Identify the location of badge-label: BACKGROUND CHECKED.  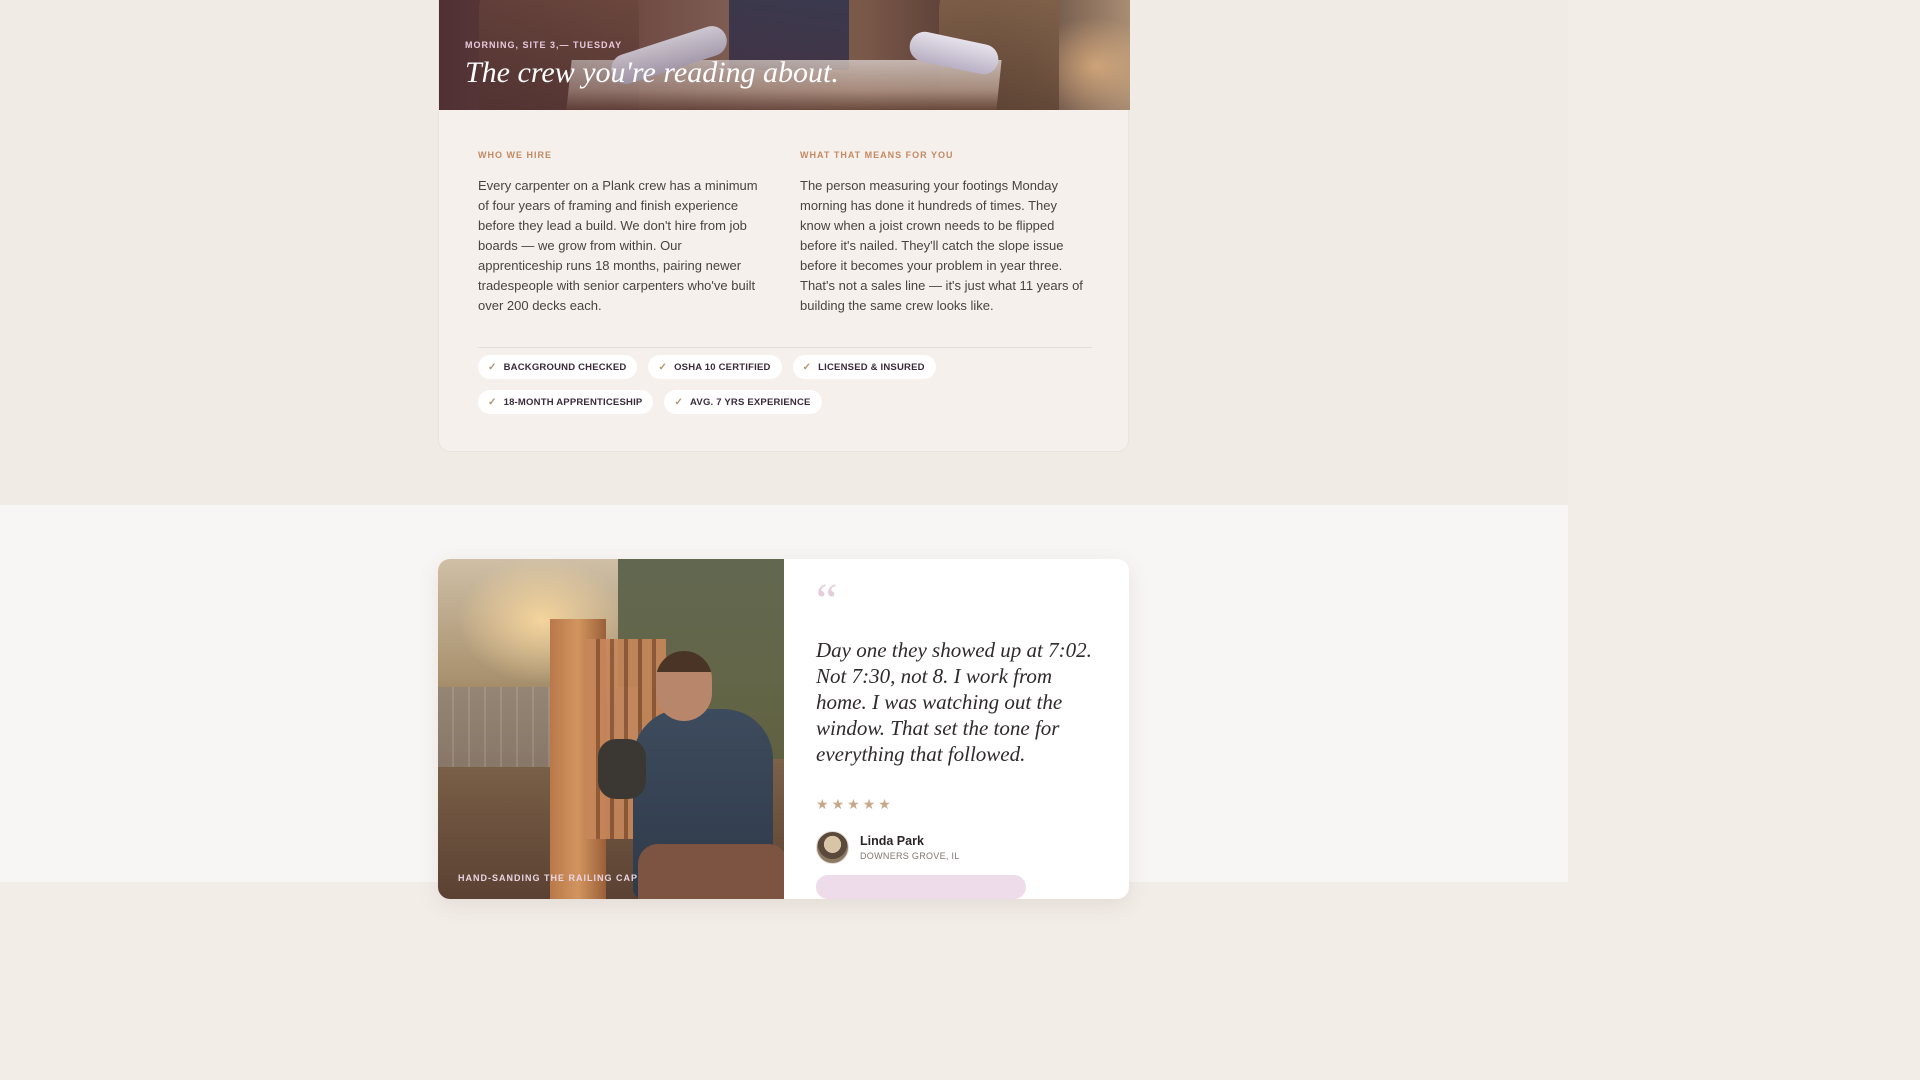
(565, 367).